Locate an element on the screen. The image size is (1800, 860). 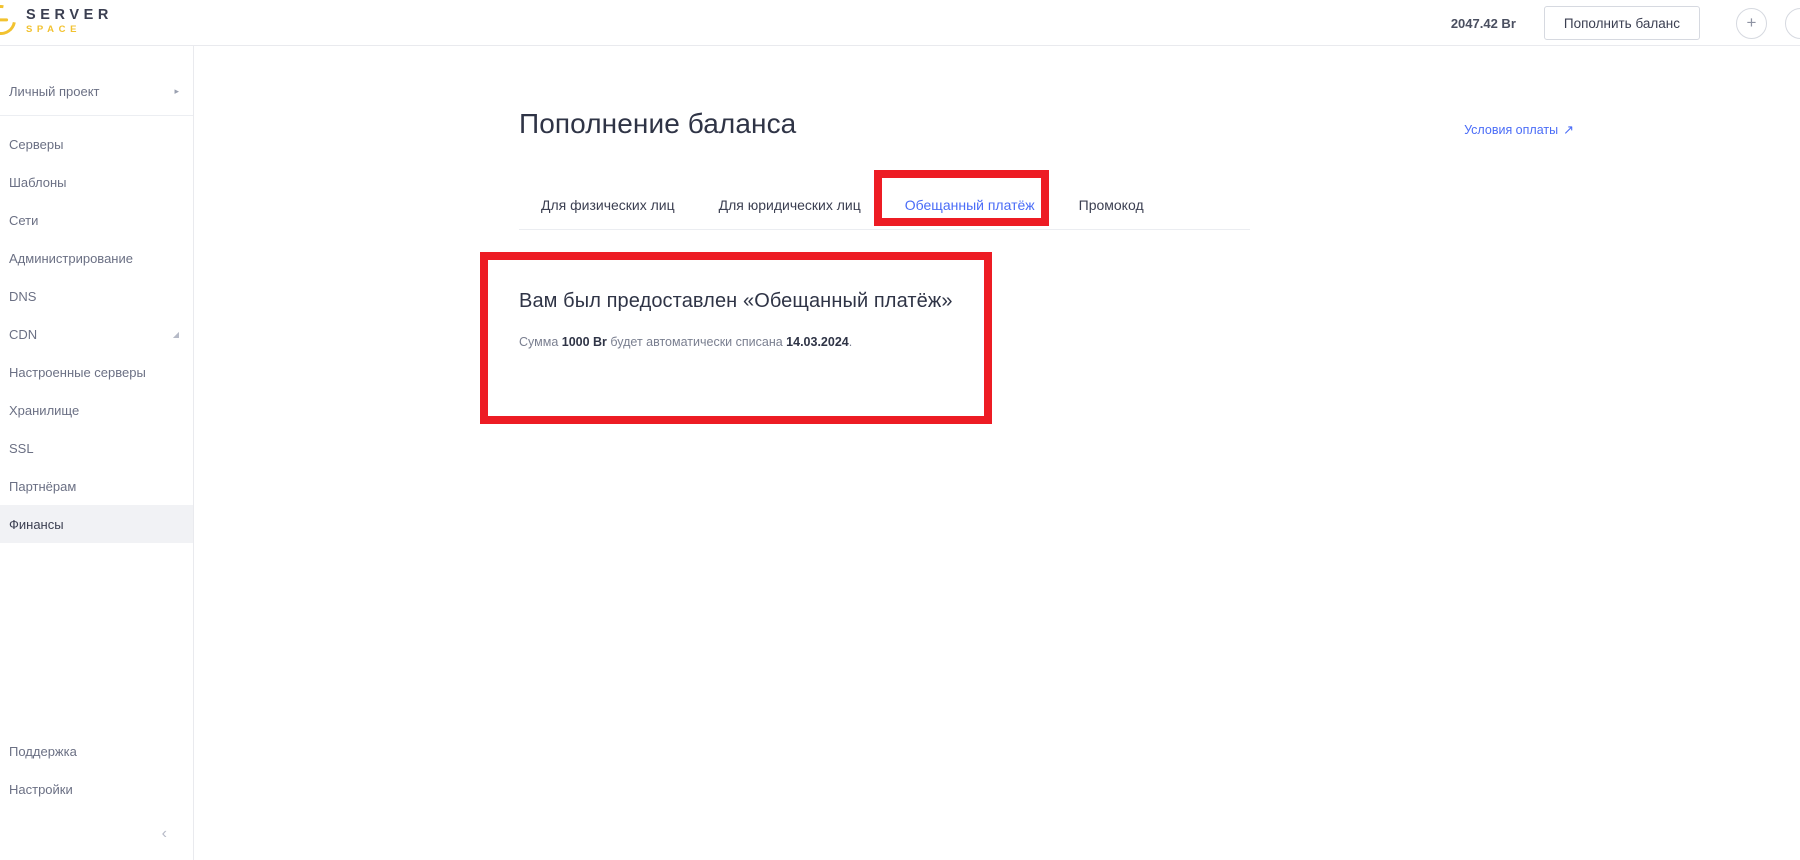
payment-terms-link: Условия оплаты ↗ is located at coordinates (1519, 130).